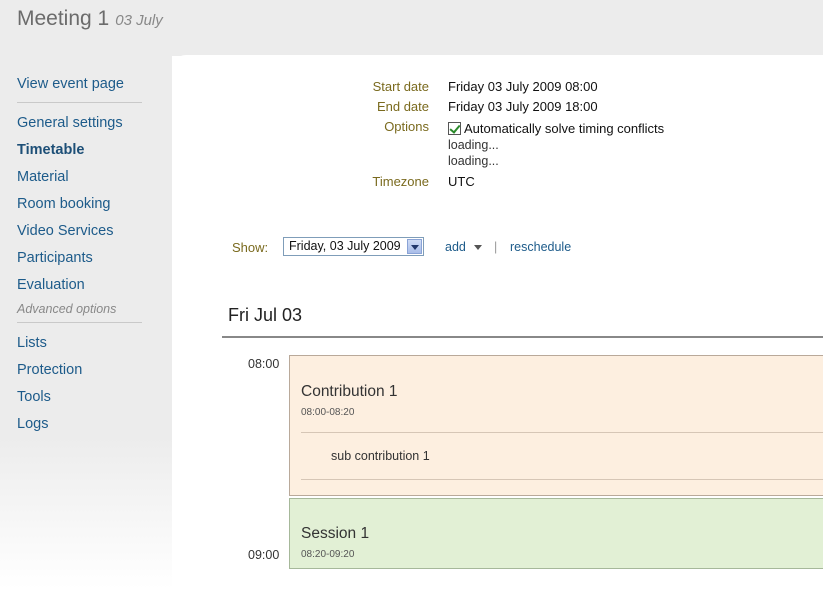 This screenshot has width=823, height=589. What do you see at coordinates (400, 86) in the screenshot?
I see `start-date-label: Start date` at bounding box center [400, 86].